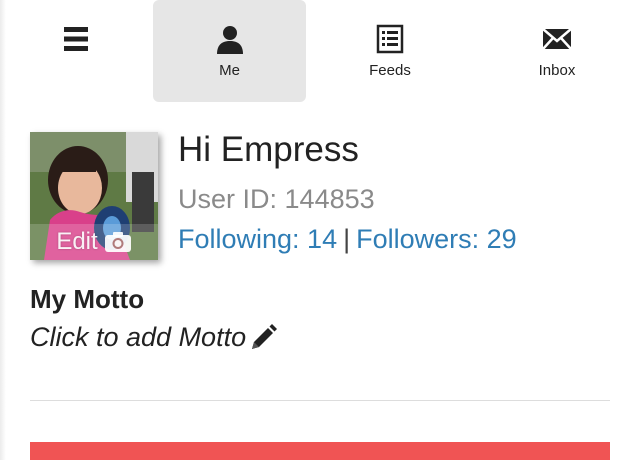  I want to click on pencil-icon, so click(265, 336).